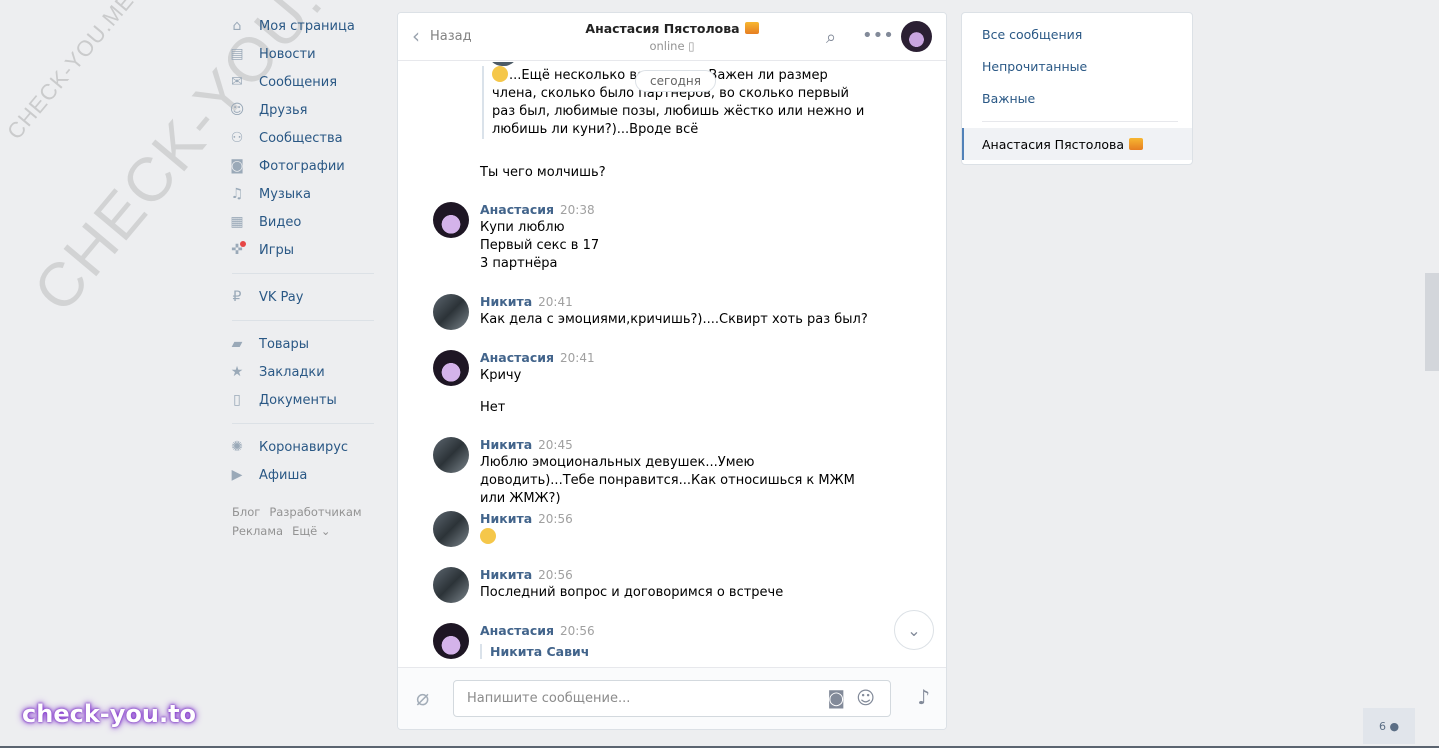 The height and width of the screenshot is (748, 1439). Describe the element at coordinates (577, 210) in the screenshot. I see `message-time: 20:38` at that location.